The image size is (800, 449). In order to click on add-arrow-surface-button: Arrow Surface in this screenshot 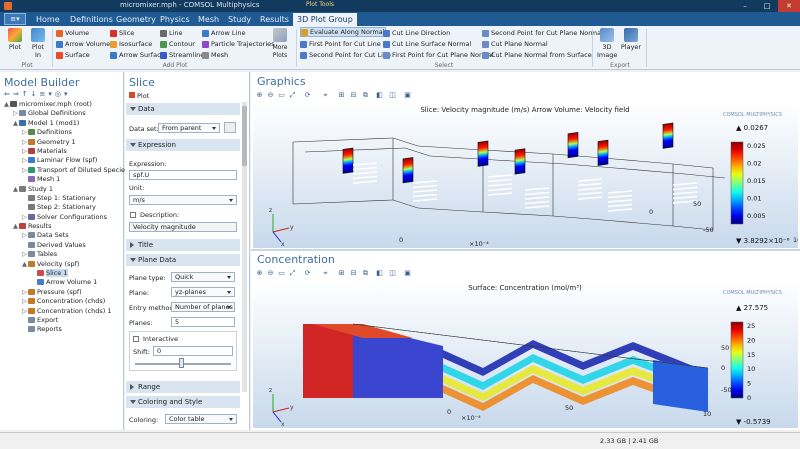, I will do `click(137, 55)`.